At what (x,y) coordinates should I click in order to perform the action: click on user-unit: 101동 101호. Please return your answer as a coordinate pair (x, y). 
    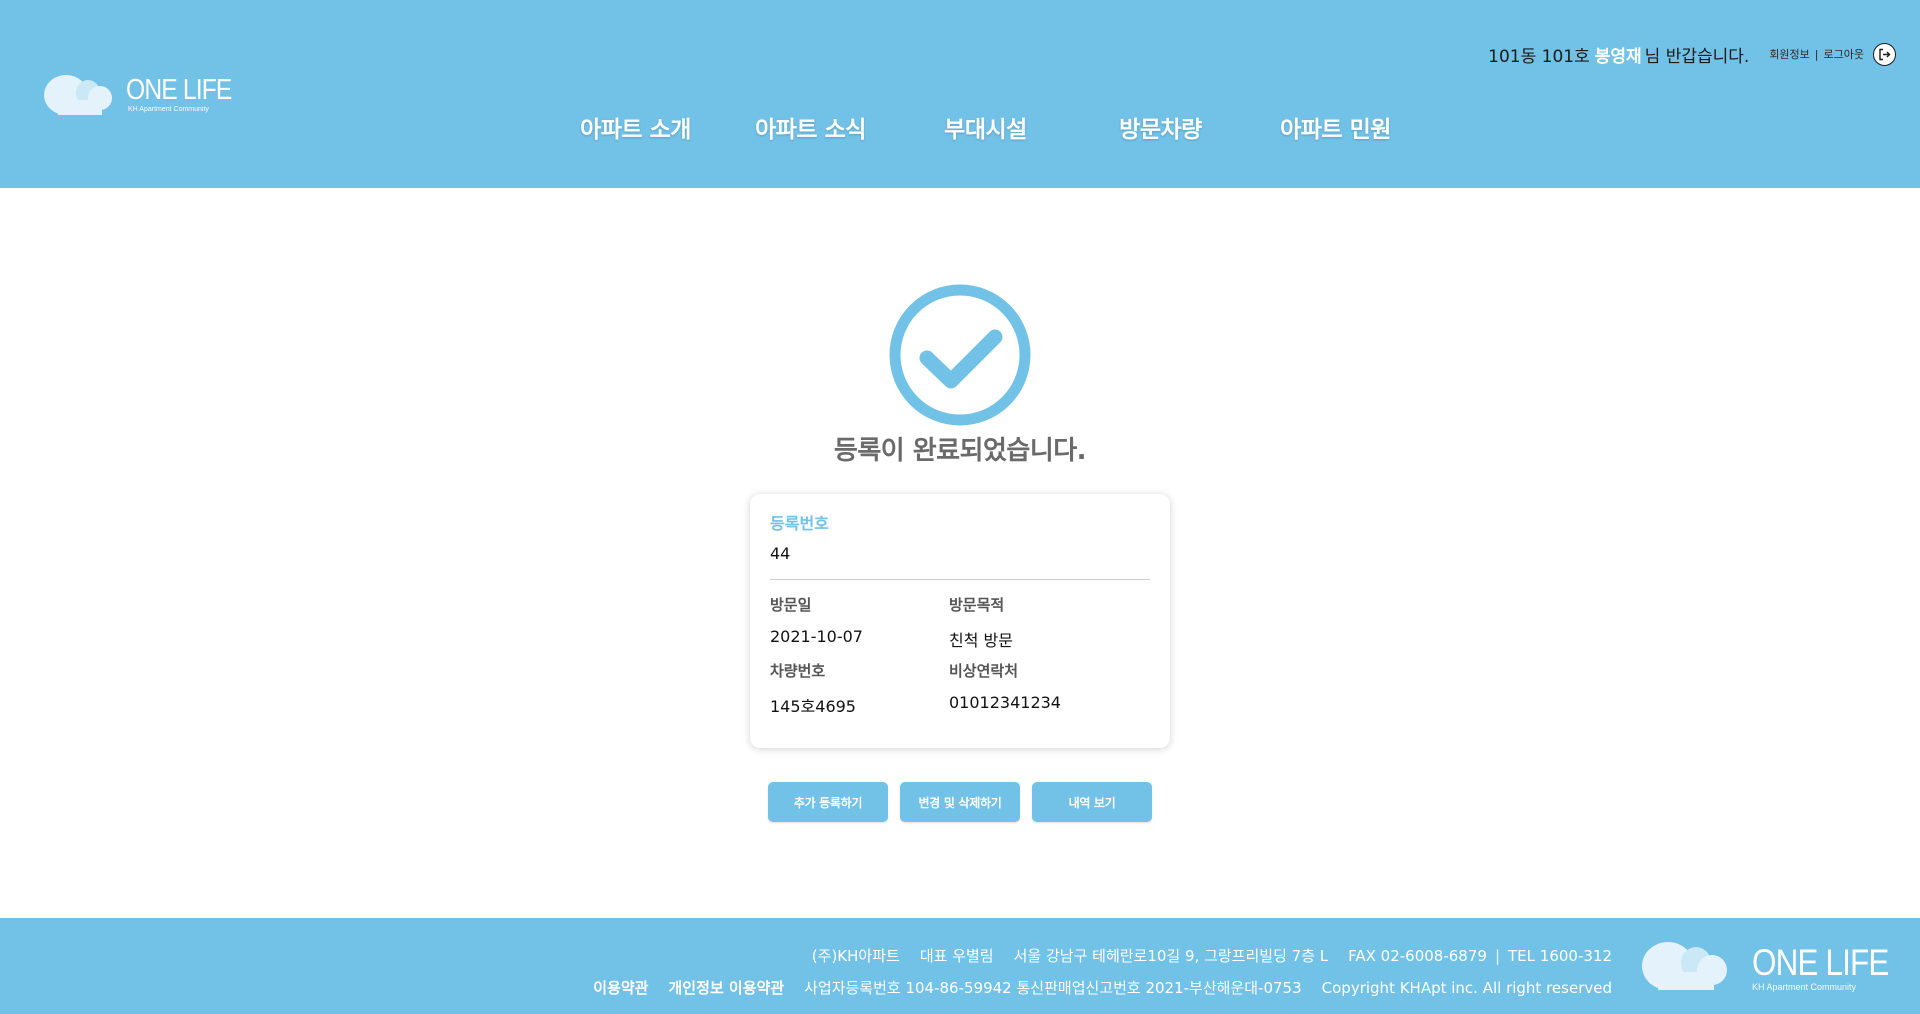
    Looking at the image, I should click on (1539, 56).